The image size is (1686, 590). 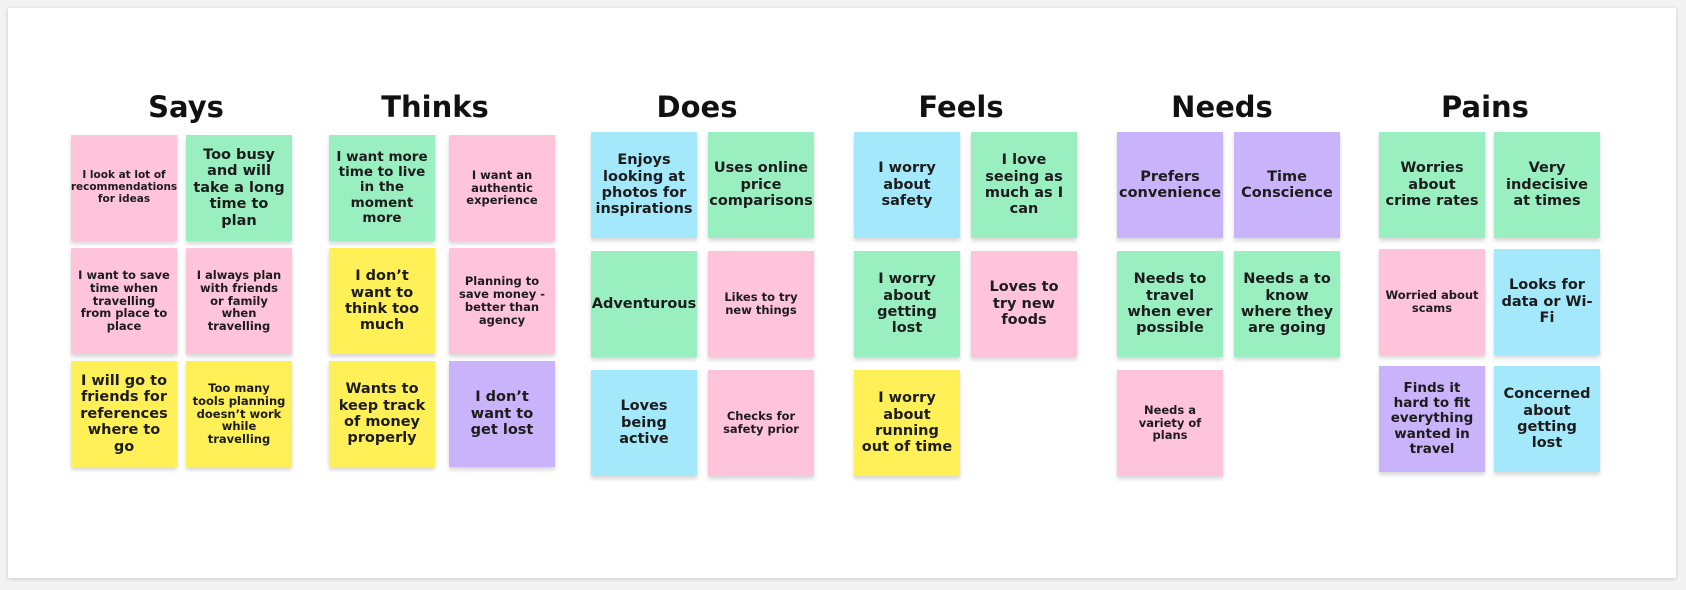 I want to click on sticky-note-text: I want an authentic experience, so click(x=502, y=187).